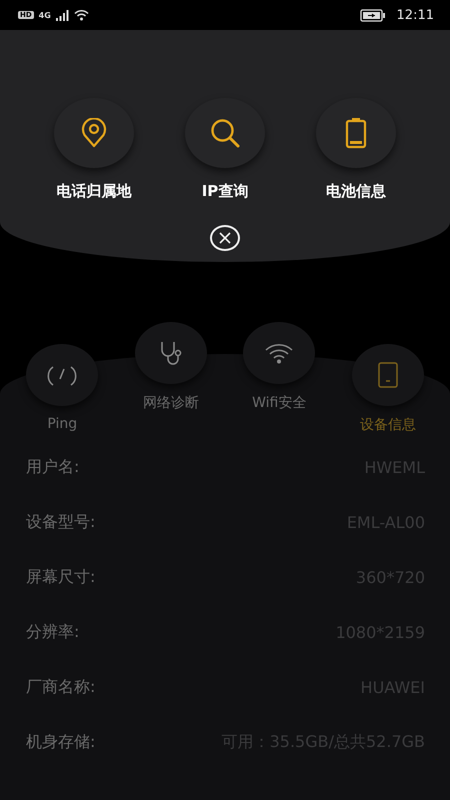 The width and height of the screenshot is (450, 800). What do you see at coordinates (62, 15) in the screenshot?
I see `signal-icon` at bounding box center [62, 15].